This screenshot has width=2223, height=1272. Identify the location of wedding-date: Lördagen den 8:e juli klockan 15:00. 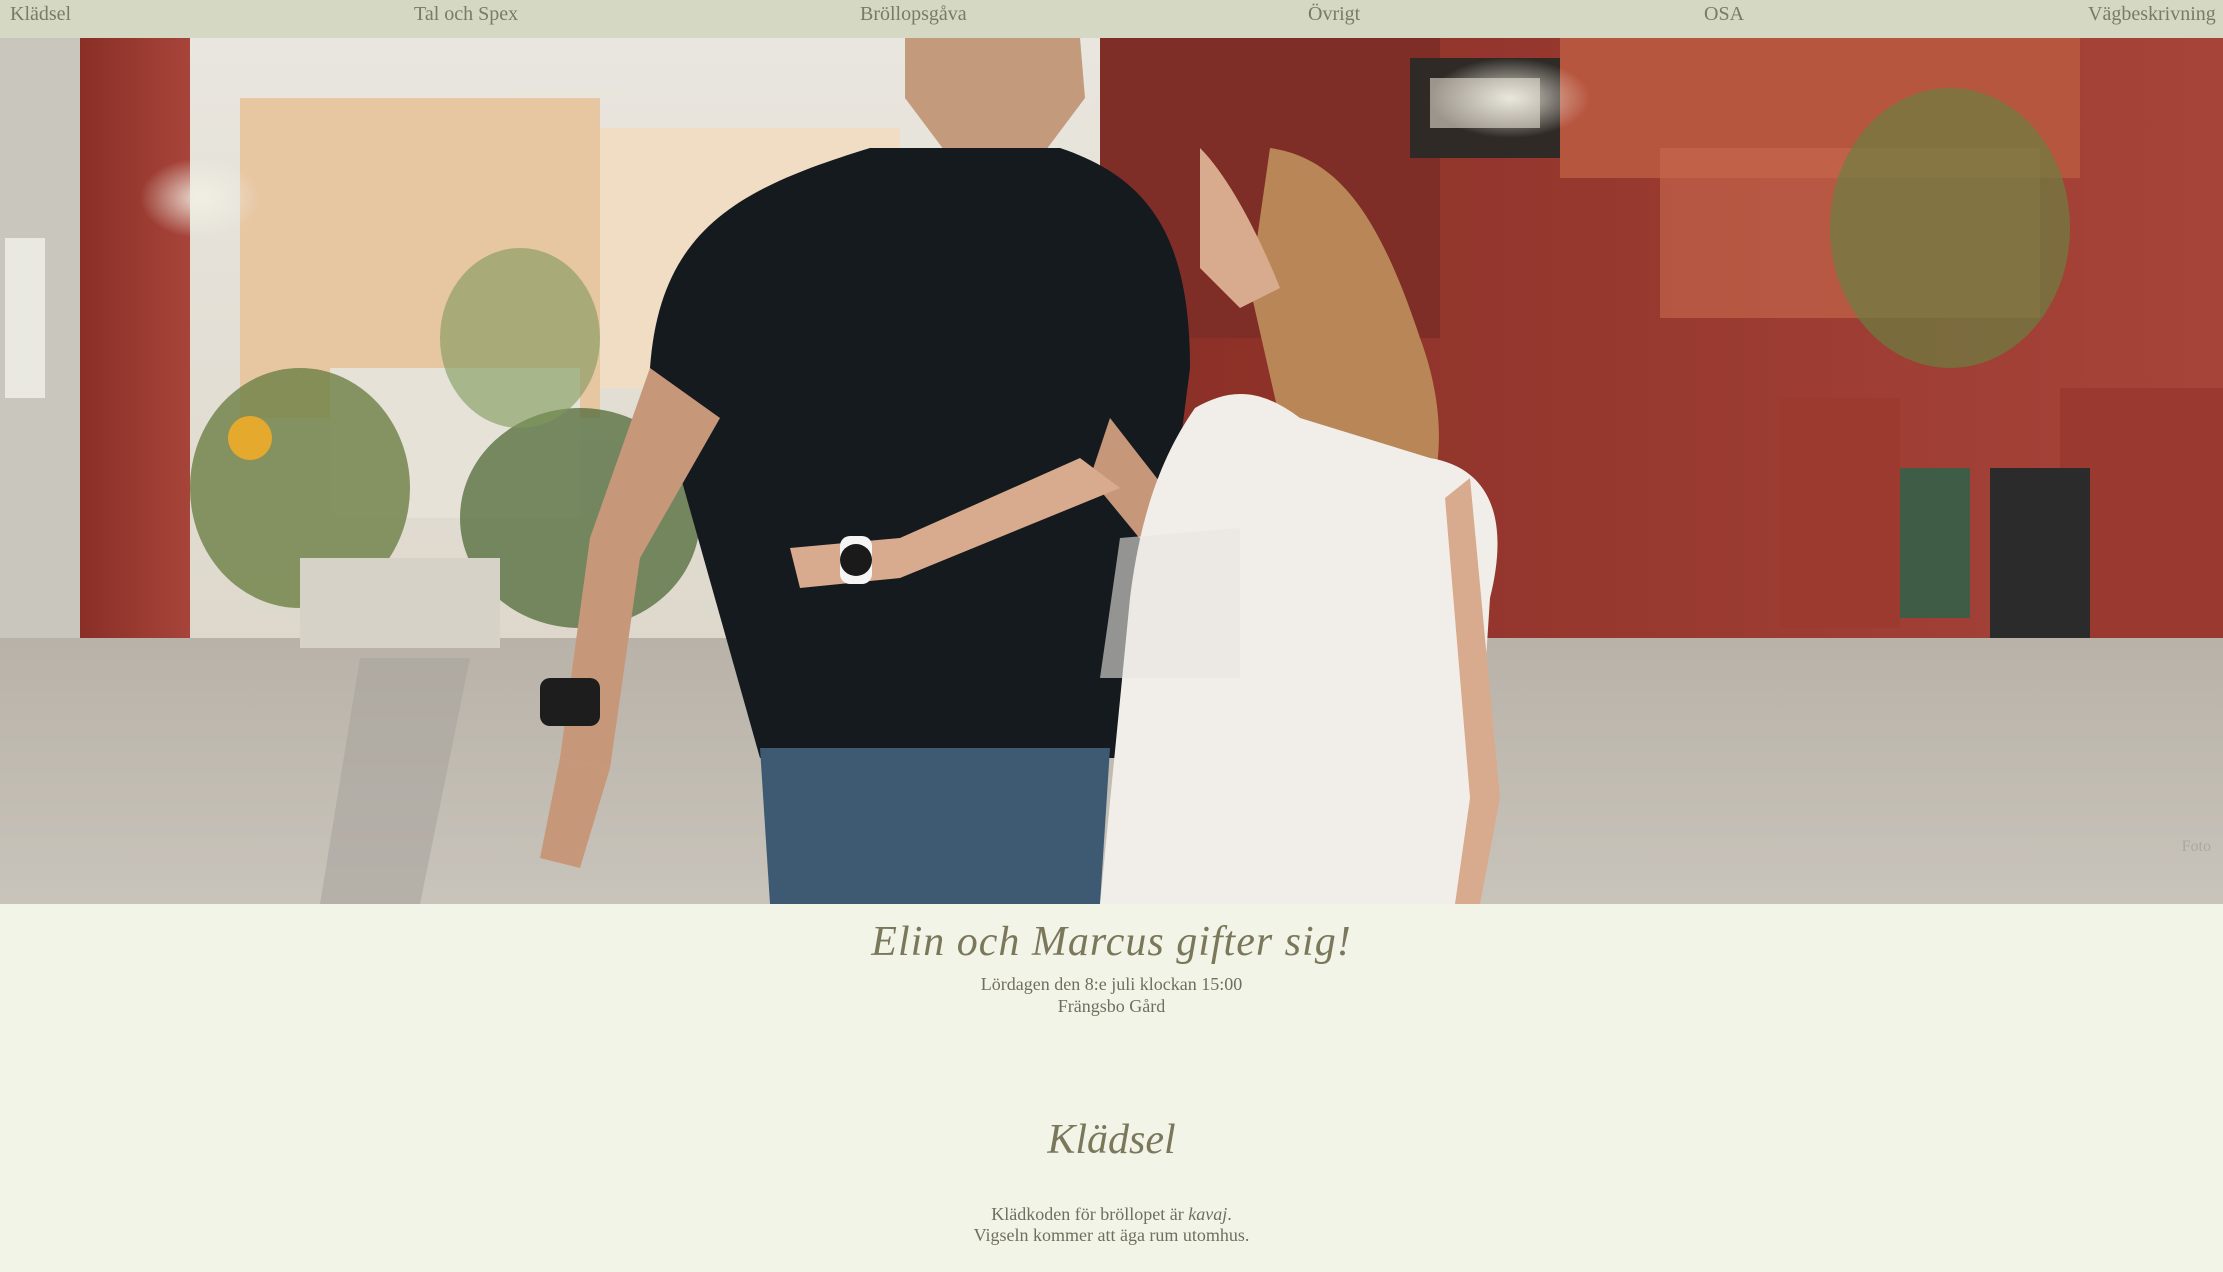
(1111, 984).